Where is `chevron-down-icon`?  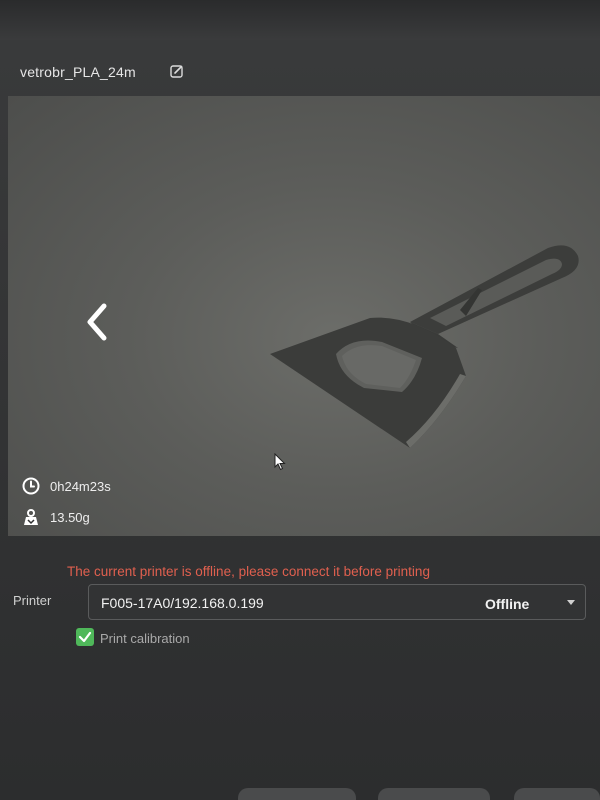
chevron-down-icon is located at coordinates (571, 602).